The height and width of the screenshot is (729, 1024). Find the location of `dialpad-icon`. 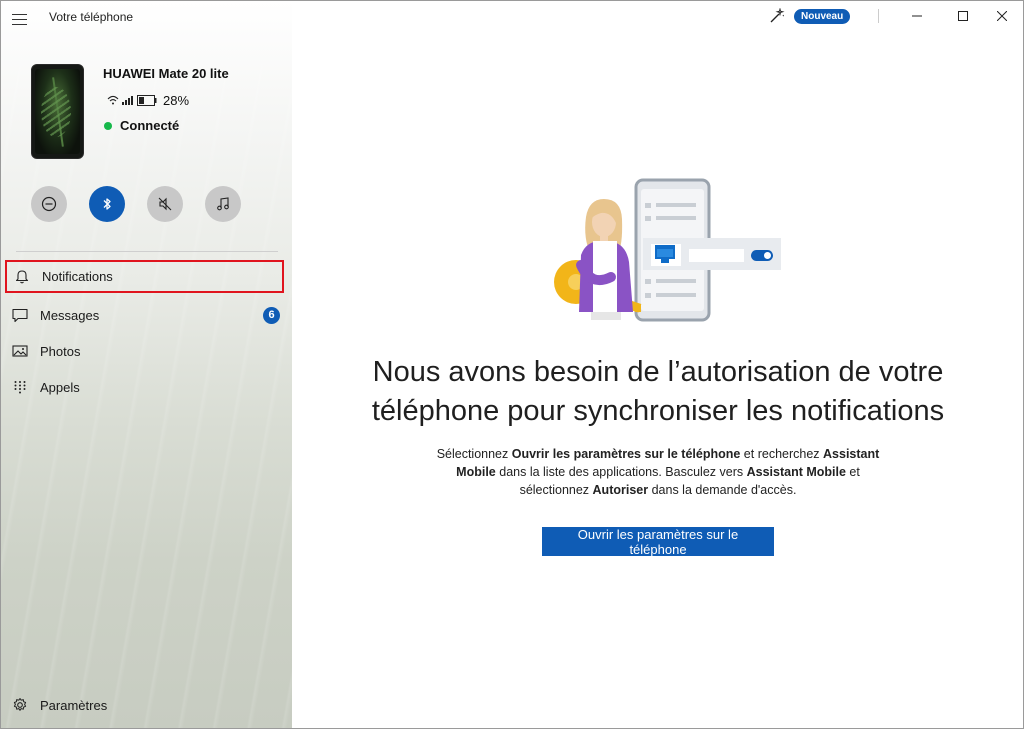

dialpad-icon is located at coordinates (20, 387).